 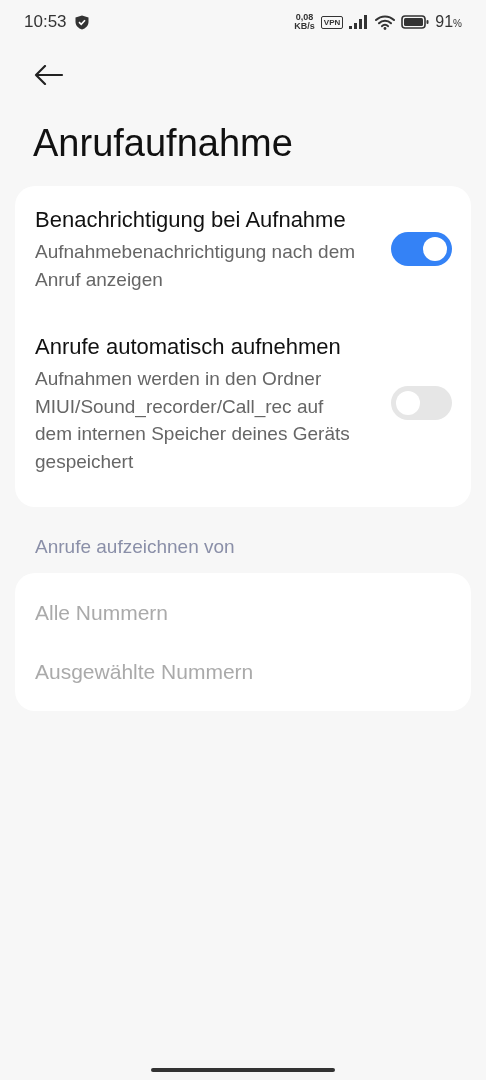 What do you see at coordinates (196, 266) in the screenshot?
I see `setting-description: Aufnahmebenachrichtigung nach dem Anruf anzeigen` at bounding box center [196, 266].